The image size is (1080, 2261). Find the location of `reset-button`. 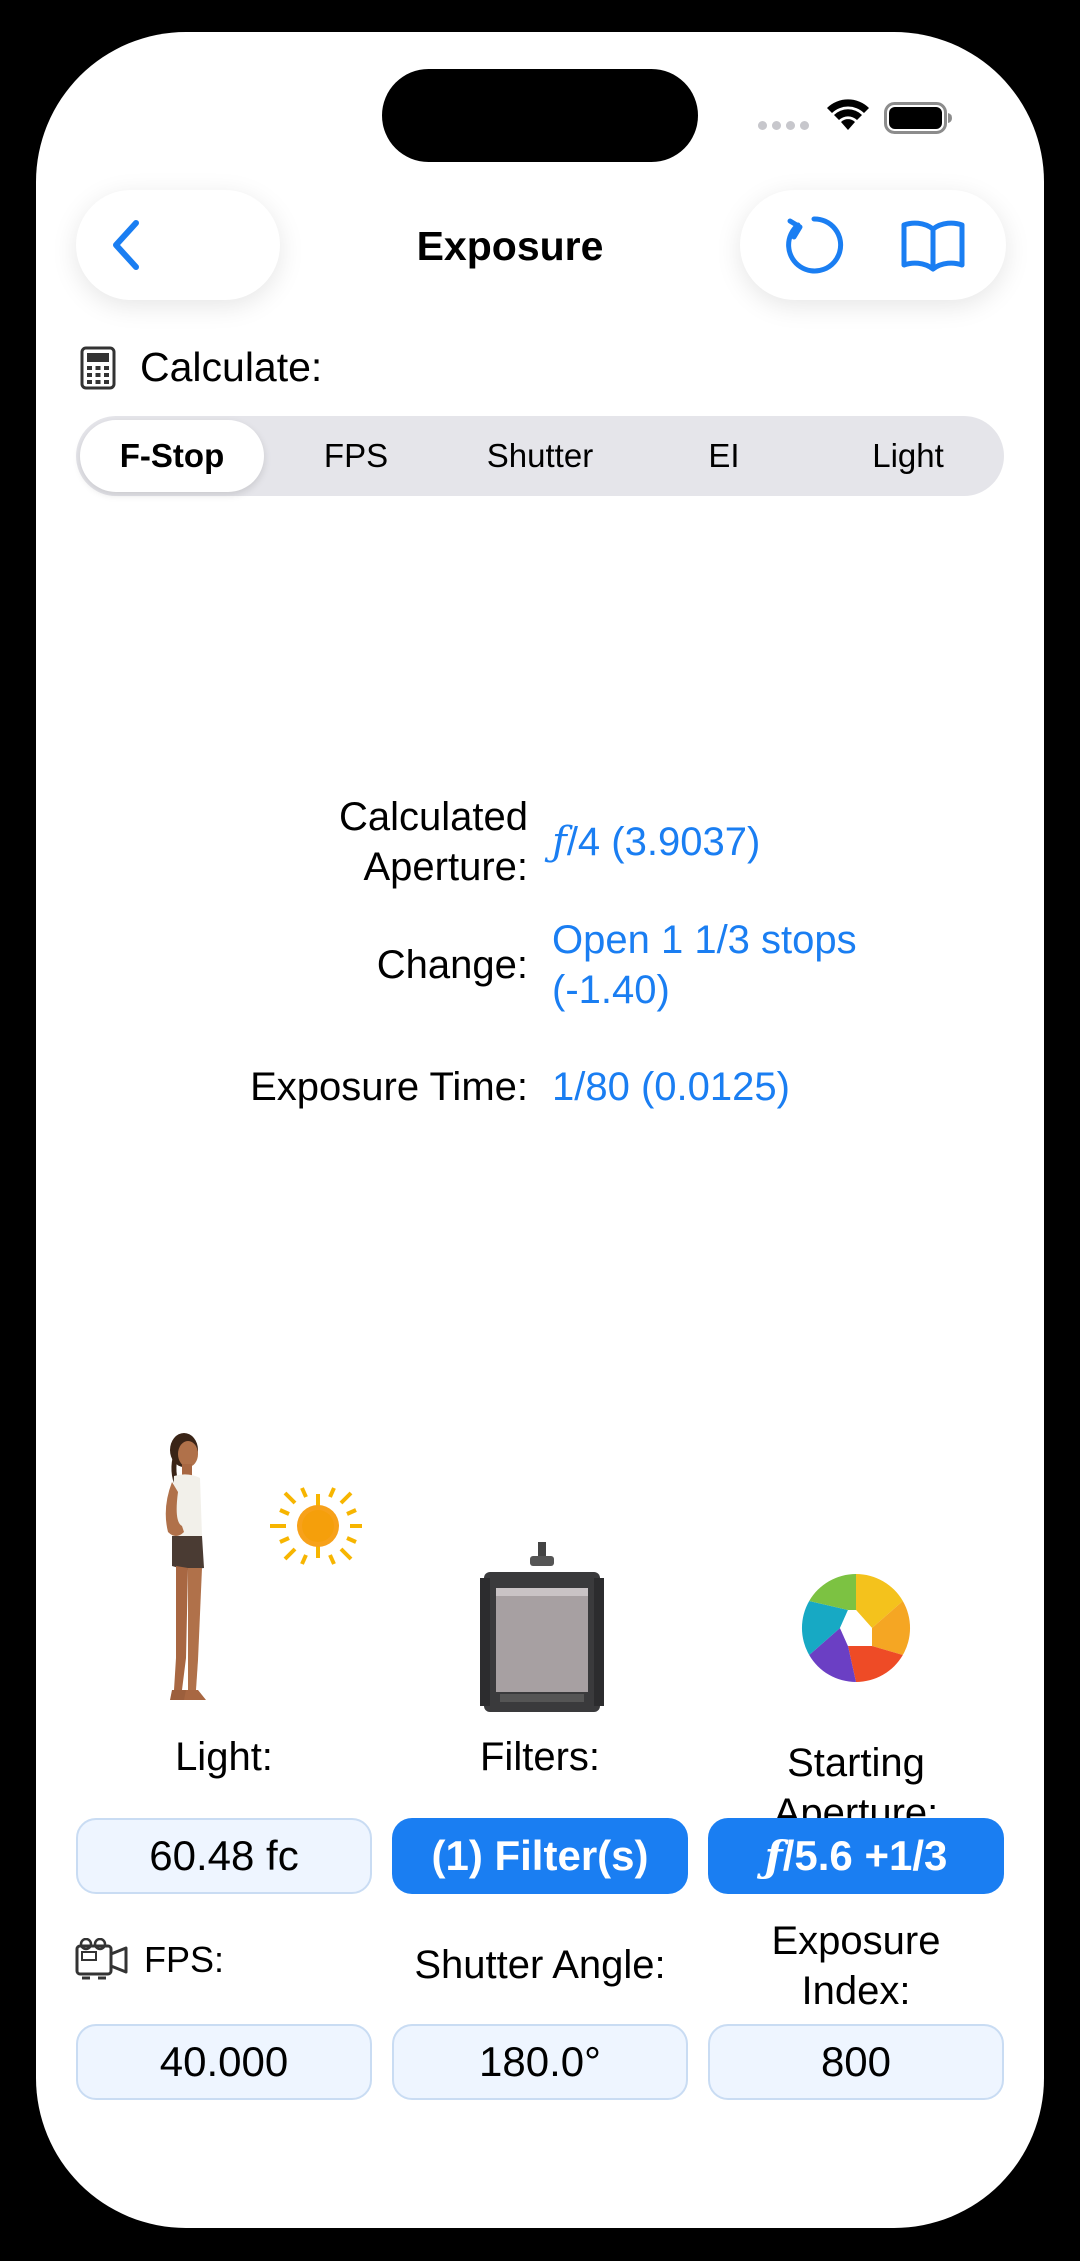

reset-button is located at coordinates (814, 245).